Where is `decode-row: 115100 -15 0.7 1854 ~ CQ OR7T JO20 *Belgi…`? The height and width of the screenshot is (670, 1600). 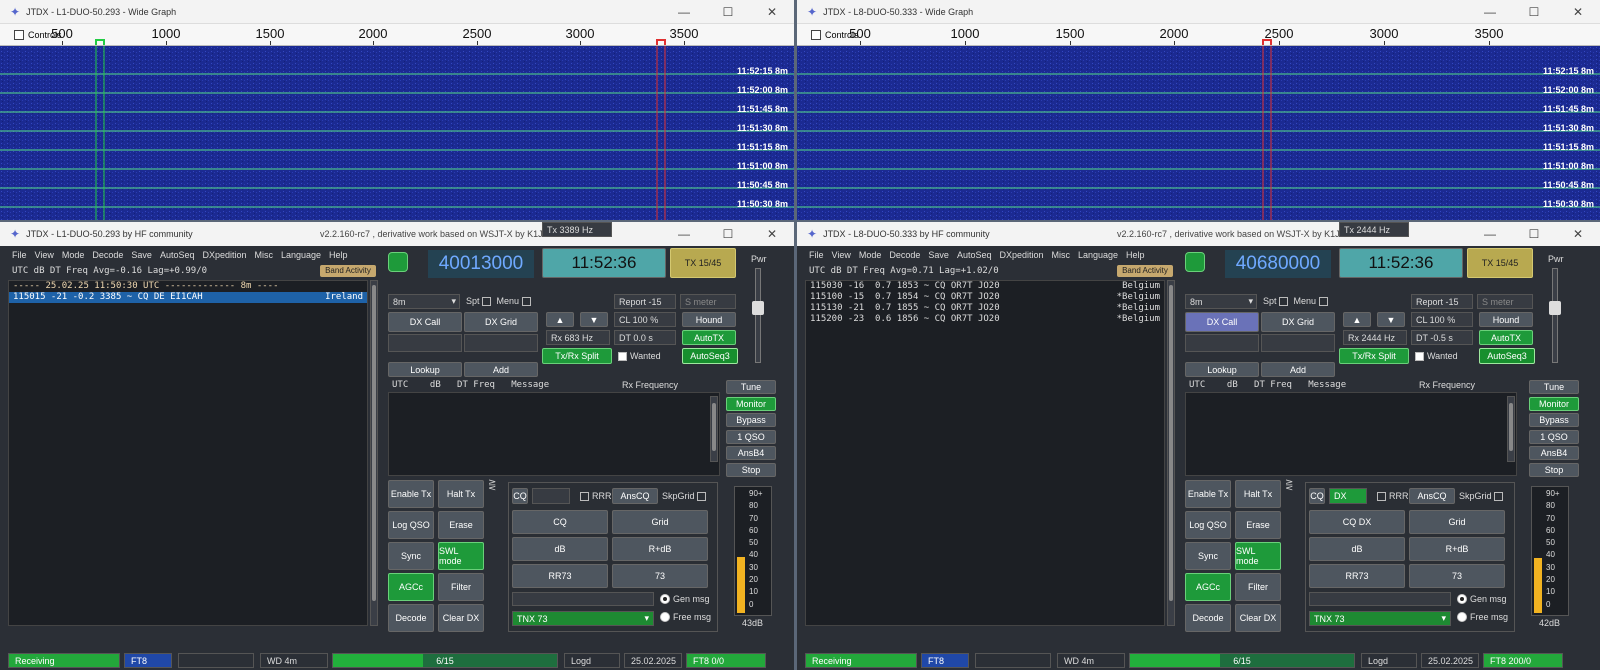
decode-row: 115100 -15 0.7 1854 ~ CQ OR7T JO20 *Belgi… is located at coordinates (985, 297).